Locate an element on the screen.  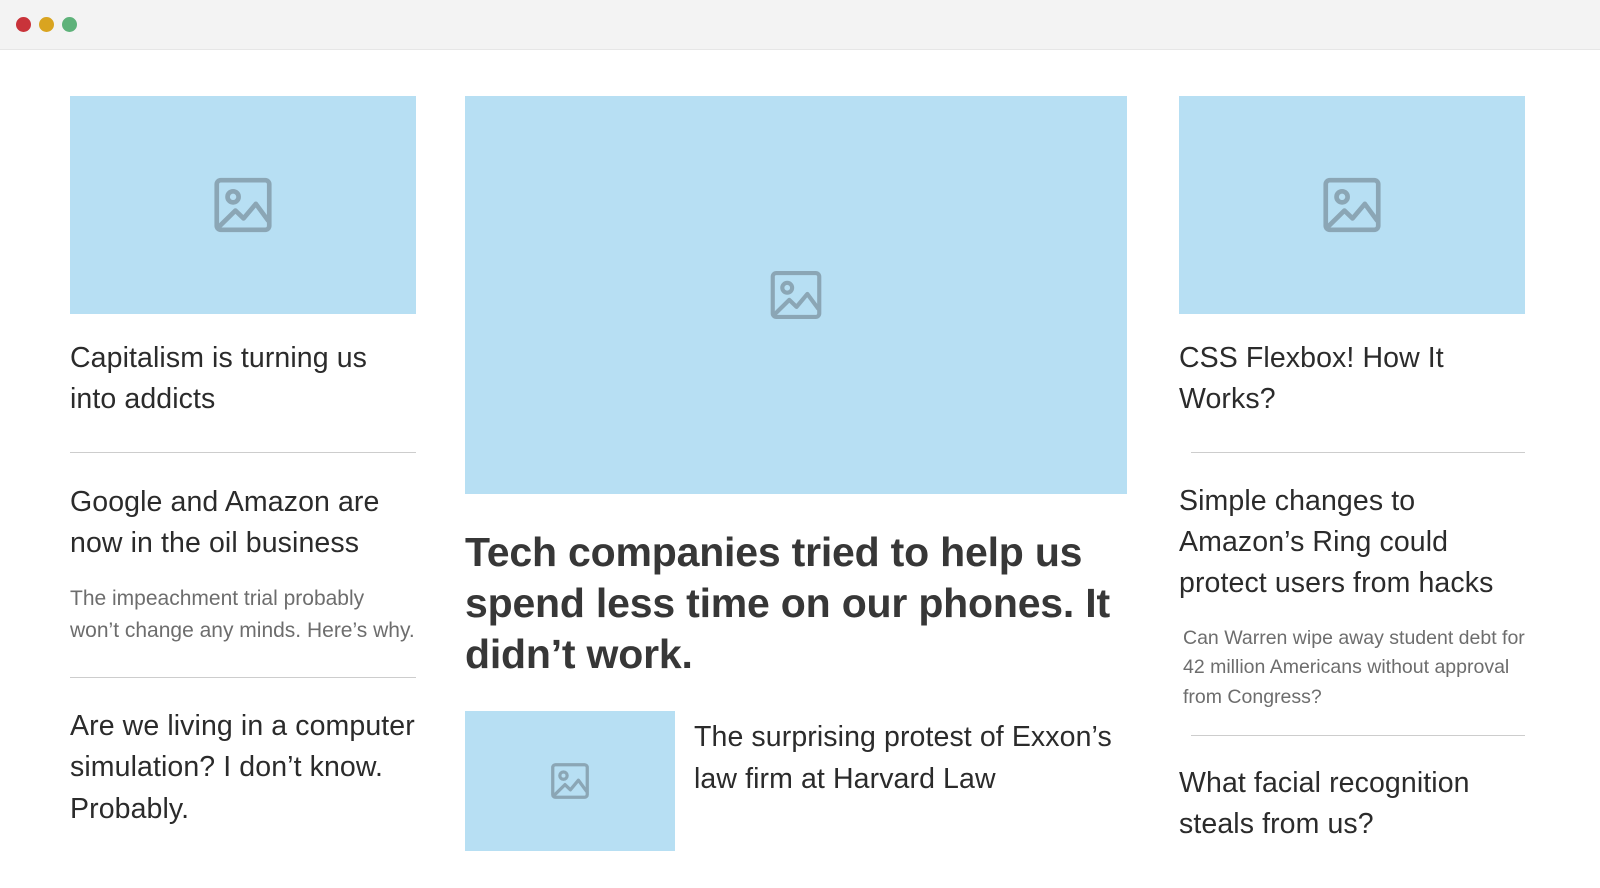
left-article-1: Capitalism is turning us into addicts is located at coordinates (243, 379).